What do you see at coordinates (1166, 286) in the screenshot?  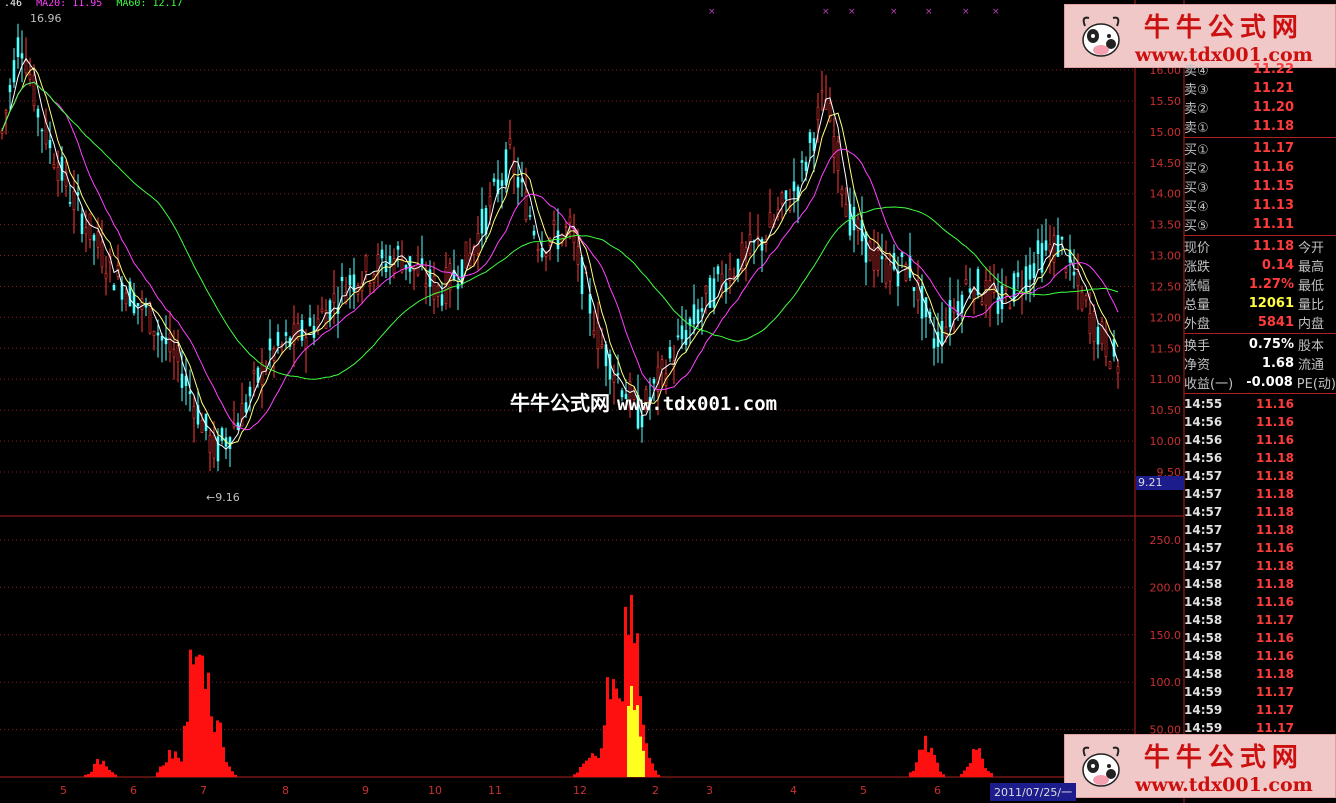 I see `price-tick-label: 12.50` at bounding box center [1166, 286].